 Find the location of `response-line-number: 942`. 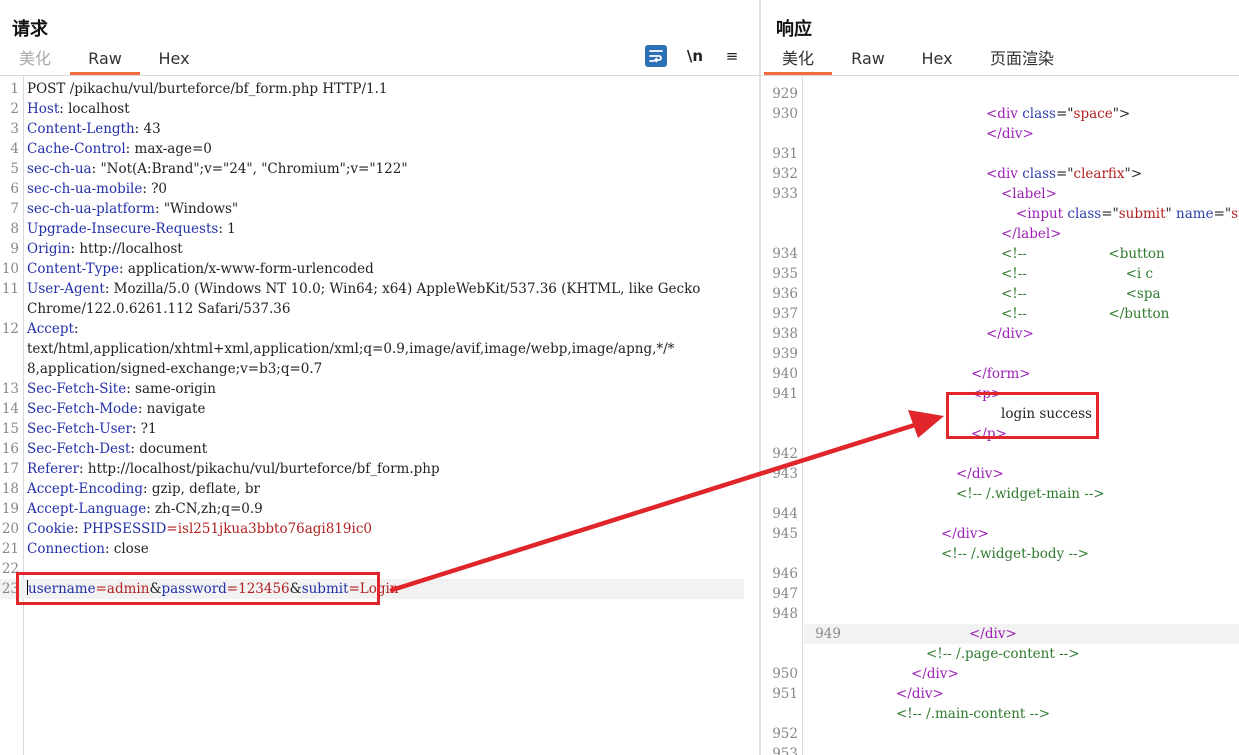

response-line-number: 942 is located at coordinates (785, 454).